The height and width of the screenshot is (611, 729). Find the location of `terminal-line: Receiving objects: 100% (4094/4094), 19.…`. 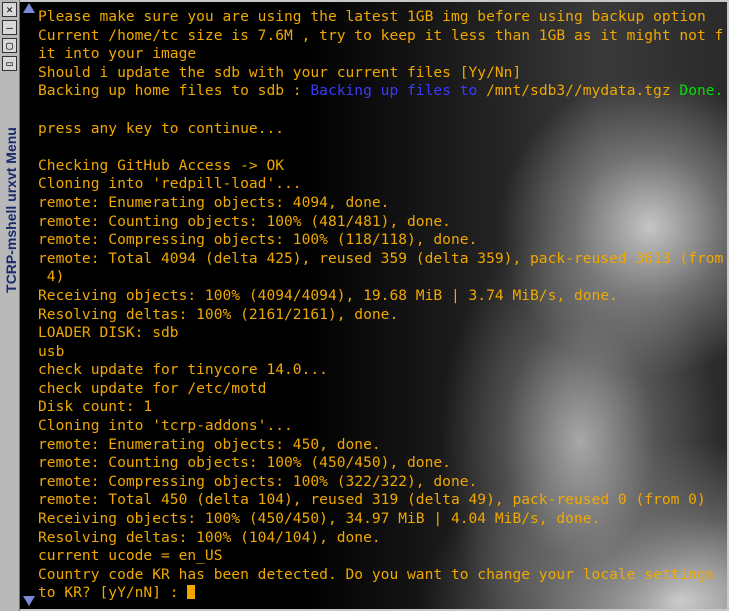

terminal-line: Receiving objects: 100% (4094/4094), 19.… is located at coordinates (328, 295).